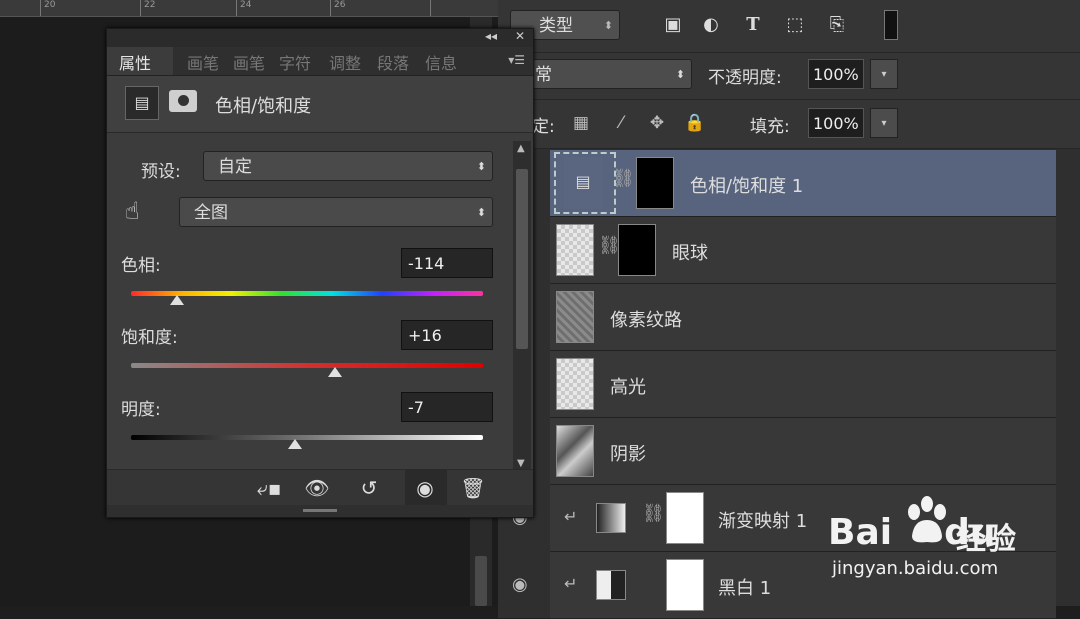 This screenshot has width=1080, height=619. What do you see at coordinates (336, 212) in the screenshot?
I see `channel-select: 全图 ⬍` at bounding box center [336, 212].